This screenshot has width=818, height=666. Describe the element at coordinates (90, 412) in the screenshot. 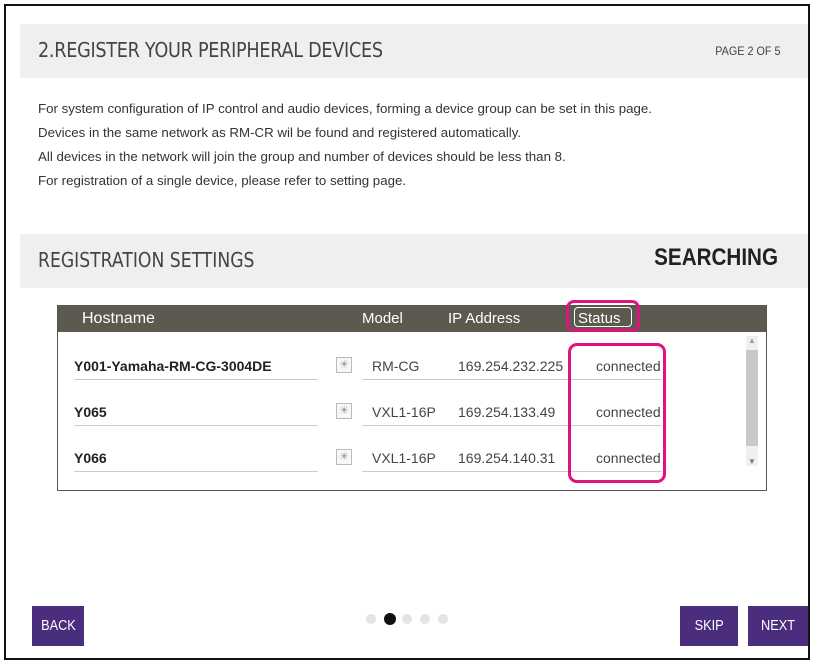

I see `hostname-cell: Y065` at that location.